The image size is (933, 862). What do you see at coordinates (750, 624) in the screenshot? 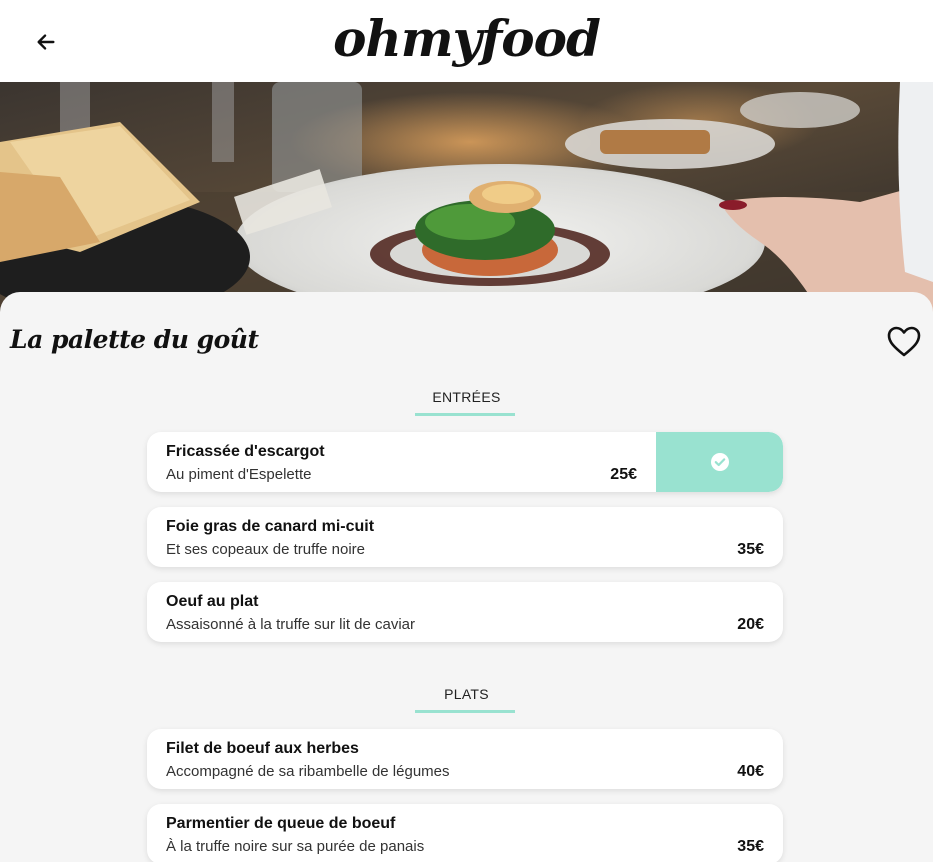
I see `dish-price: 20€` at bounding box center [750, 624].